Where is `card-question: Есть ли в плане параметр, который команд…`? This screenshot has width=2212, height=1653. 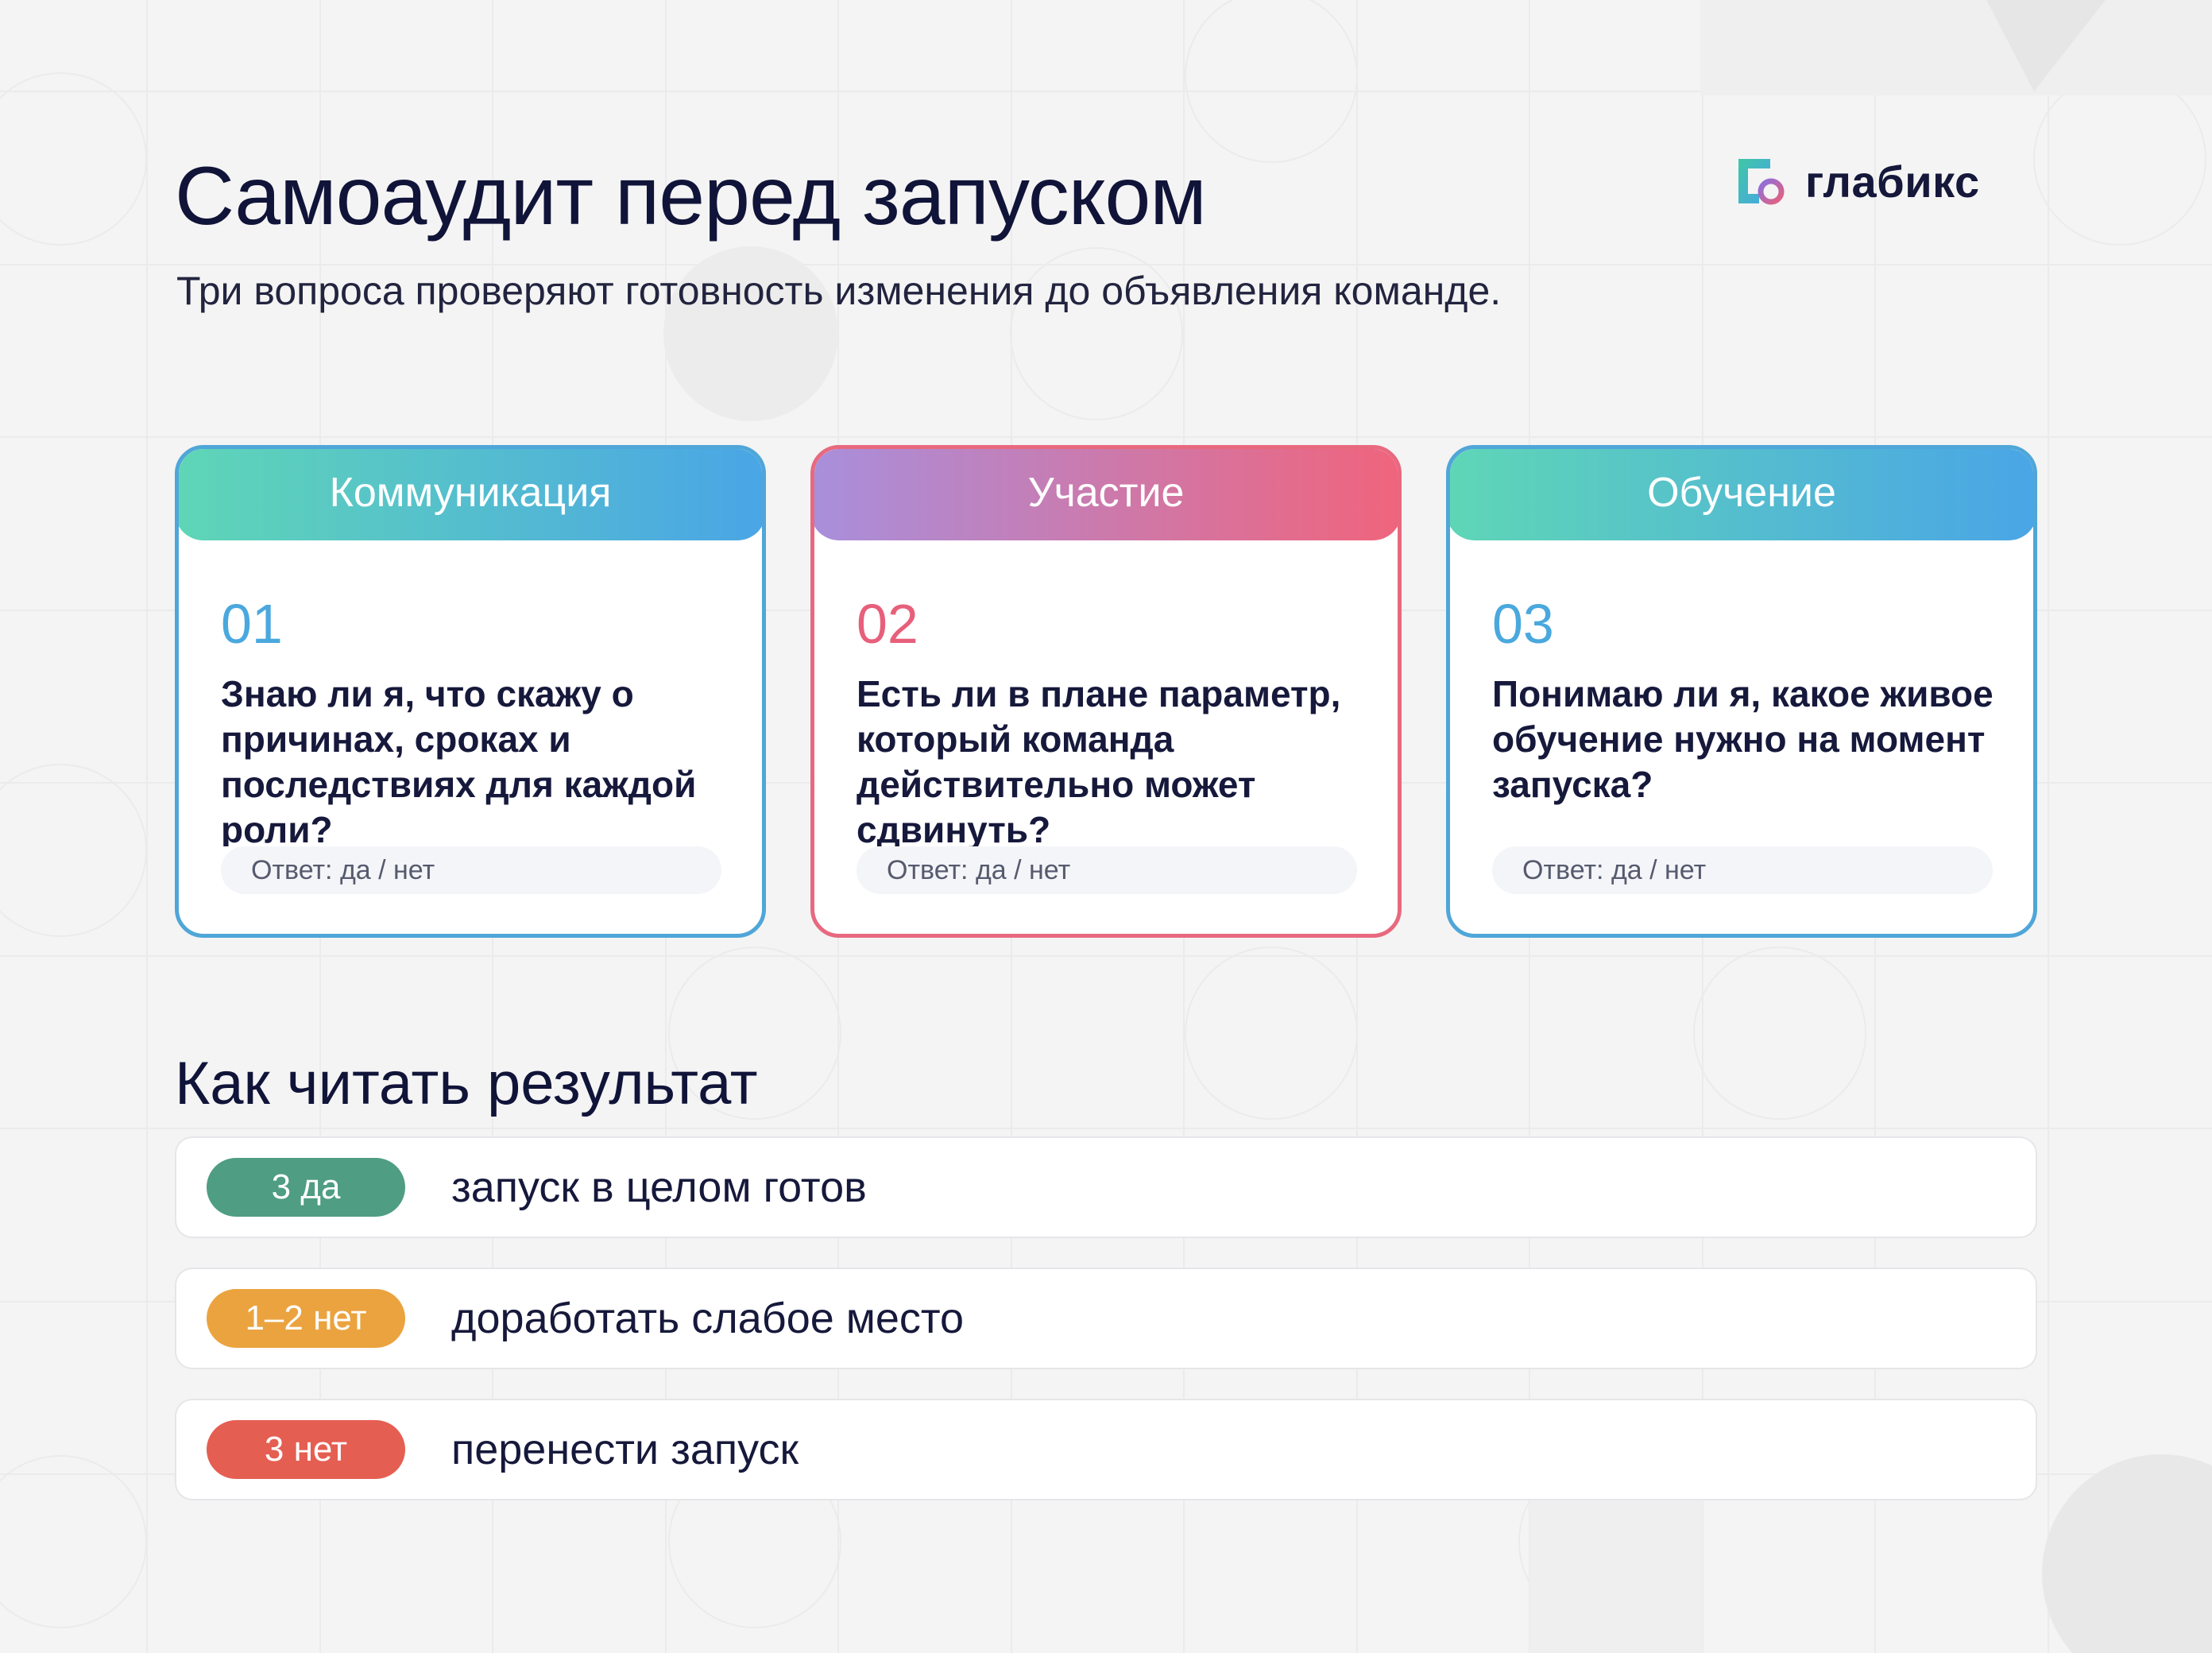
card-question: Есть ли в плане параметр, который команд… is located at coordinates (1099, 759).